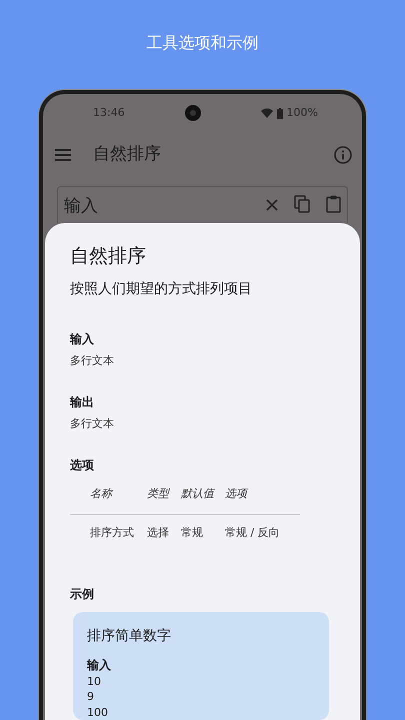 The width and height of the screenshot is (405, 720). I want to click on example-line: 100, so click(98, 712).